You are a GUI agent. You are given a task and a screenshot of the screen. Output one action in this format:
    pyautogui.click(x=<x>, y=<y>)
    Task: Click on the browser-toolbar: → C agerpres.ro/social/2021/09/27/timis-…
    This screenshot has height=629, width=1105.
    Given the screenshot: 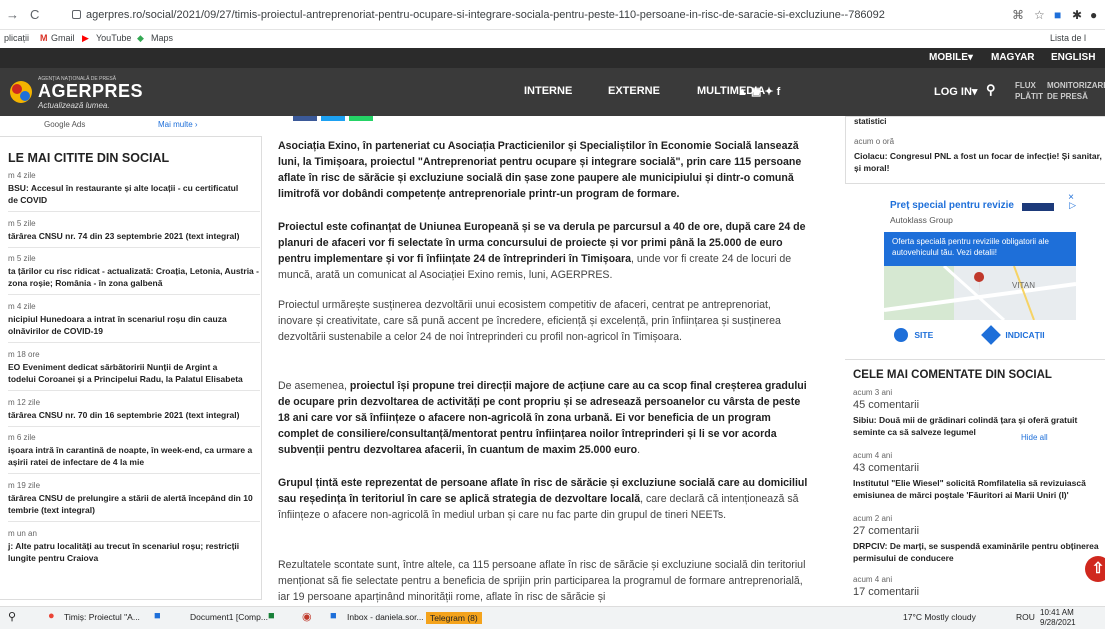 What is the action you would take?
    pyautogui.click(x=552, y=15)
    